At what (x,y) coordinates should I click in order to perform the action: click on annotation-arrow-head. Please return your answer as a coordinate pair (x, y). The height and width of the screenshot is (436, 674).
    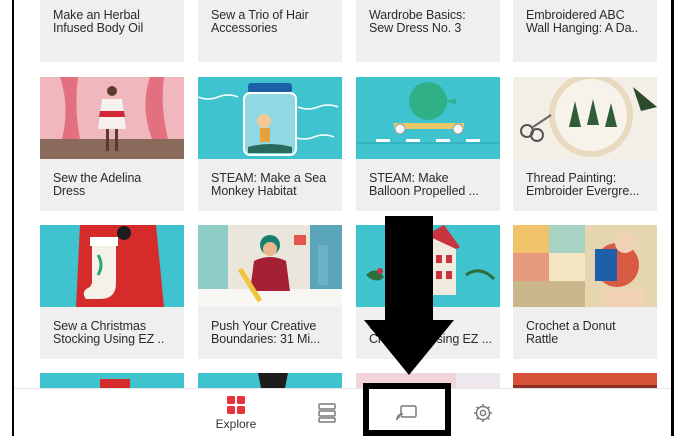
    Looking at the image, I should click on (409, 347).